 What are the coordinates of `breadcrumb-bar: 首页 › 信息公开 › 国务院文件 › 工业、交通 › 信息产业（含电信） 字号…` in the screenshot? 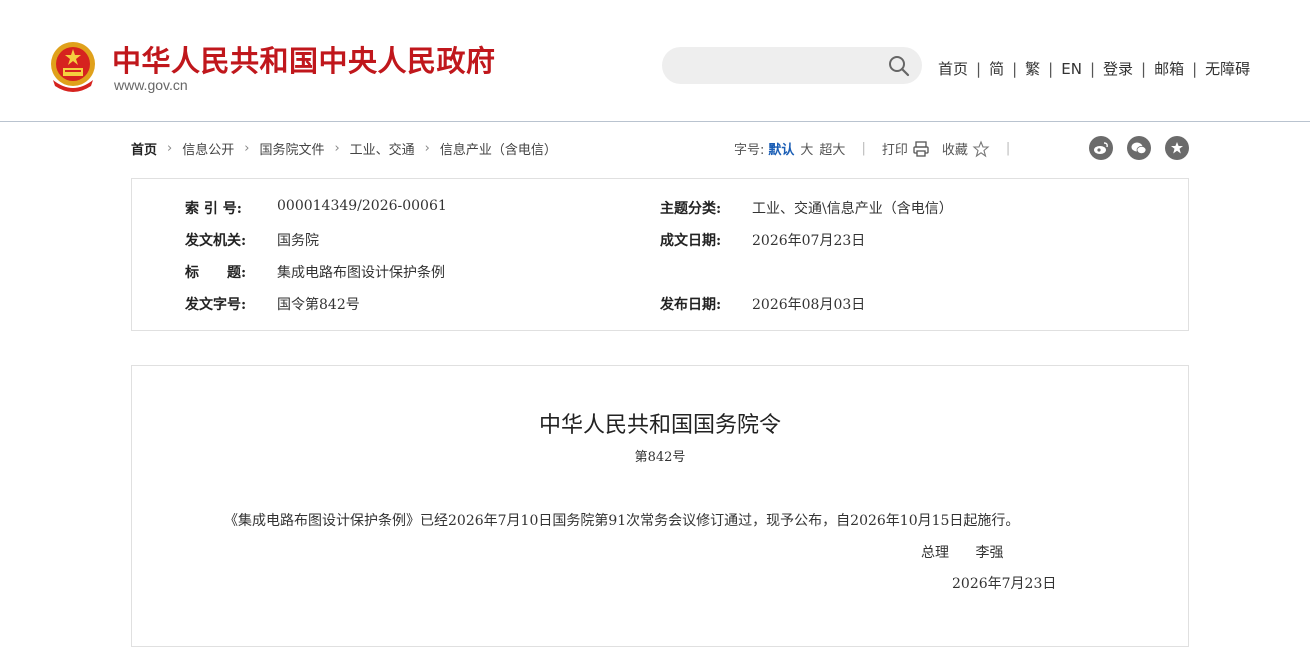 It's located at (660, 148).